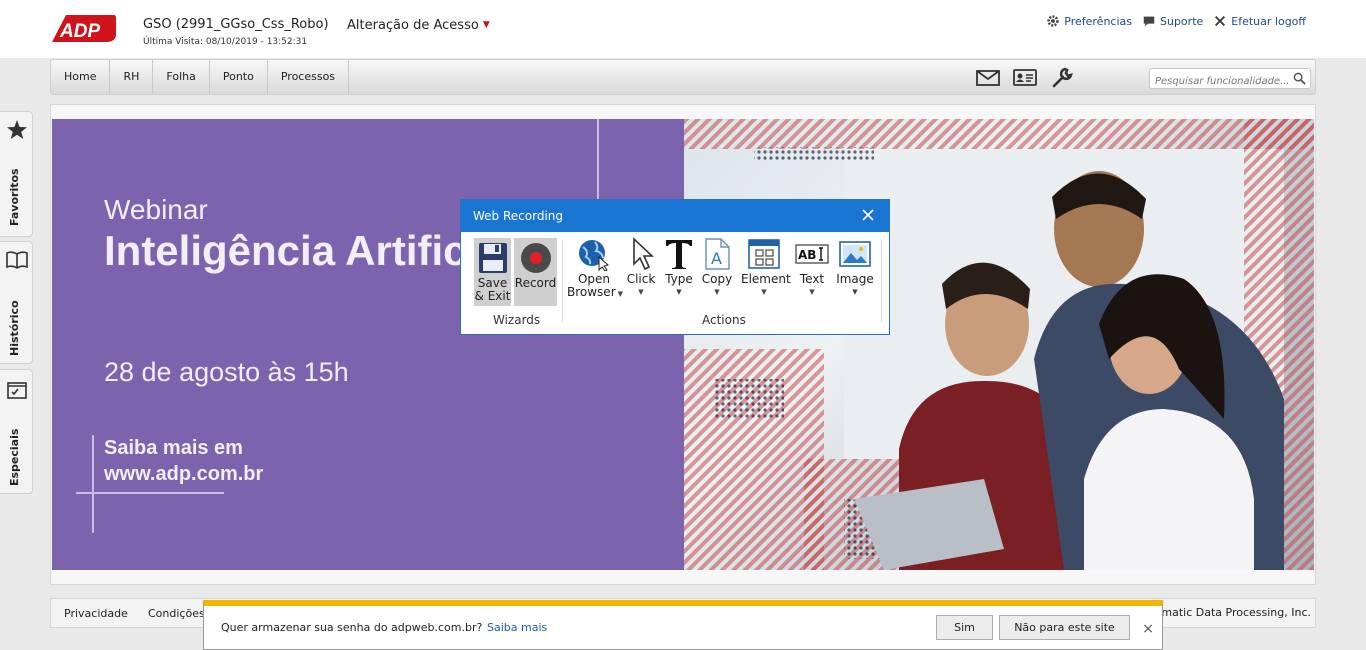  Describe the element at coordinates (492, 283) in the screenshot. I see `save-exit-line1: Save` at that location.